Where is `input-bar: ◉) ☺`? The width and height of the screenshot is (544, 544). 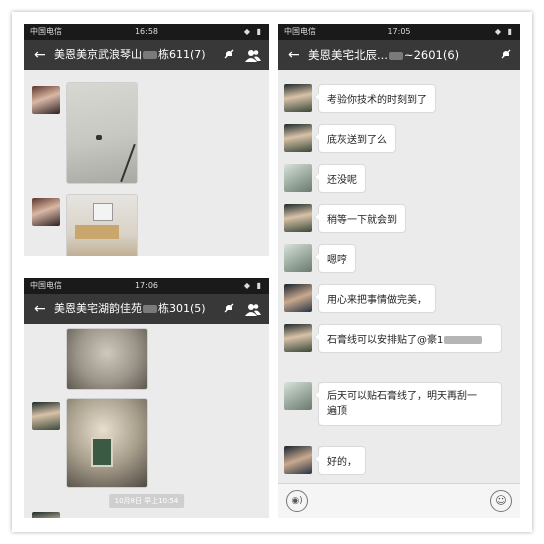
input-bar: ◉) ☺ is located at coordinates (399, 500).